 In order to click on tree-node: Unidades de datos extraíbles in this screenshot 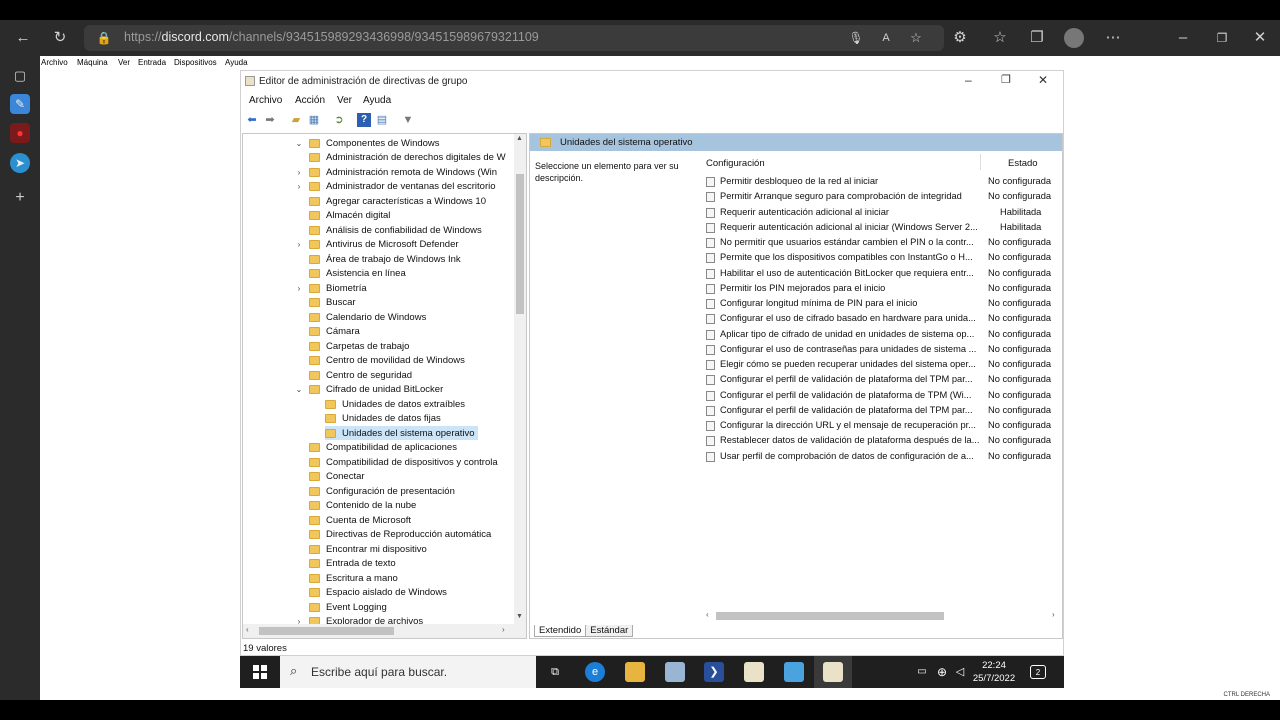, I will do `click(395, 404)`.